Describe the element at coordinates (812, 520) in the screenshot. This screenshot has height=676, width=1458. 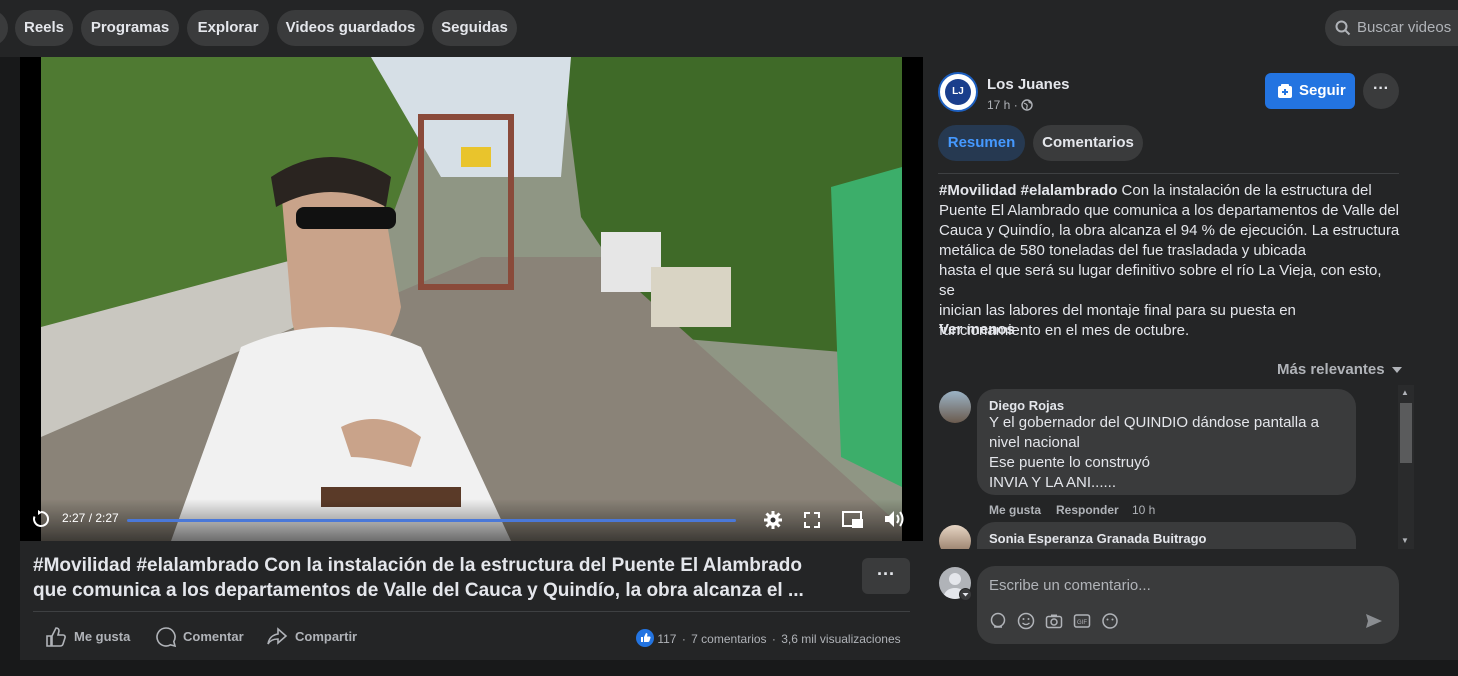
I see `fullscreen-icon` at that location.